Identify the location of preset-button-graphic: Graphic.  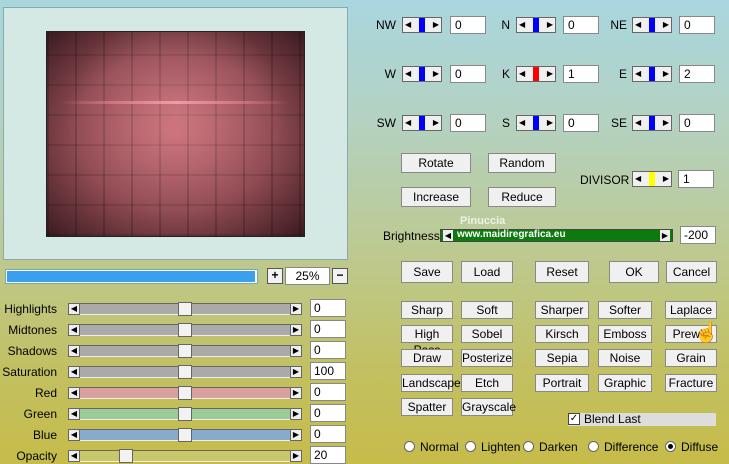
(625, 383).